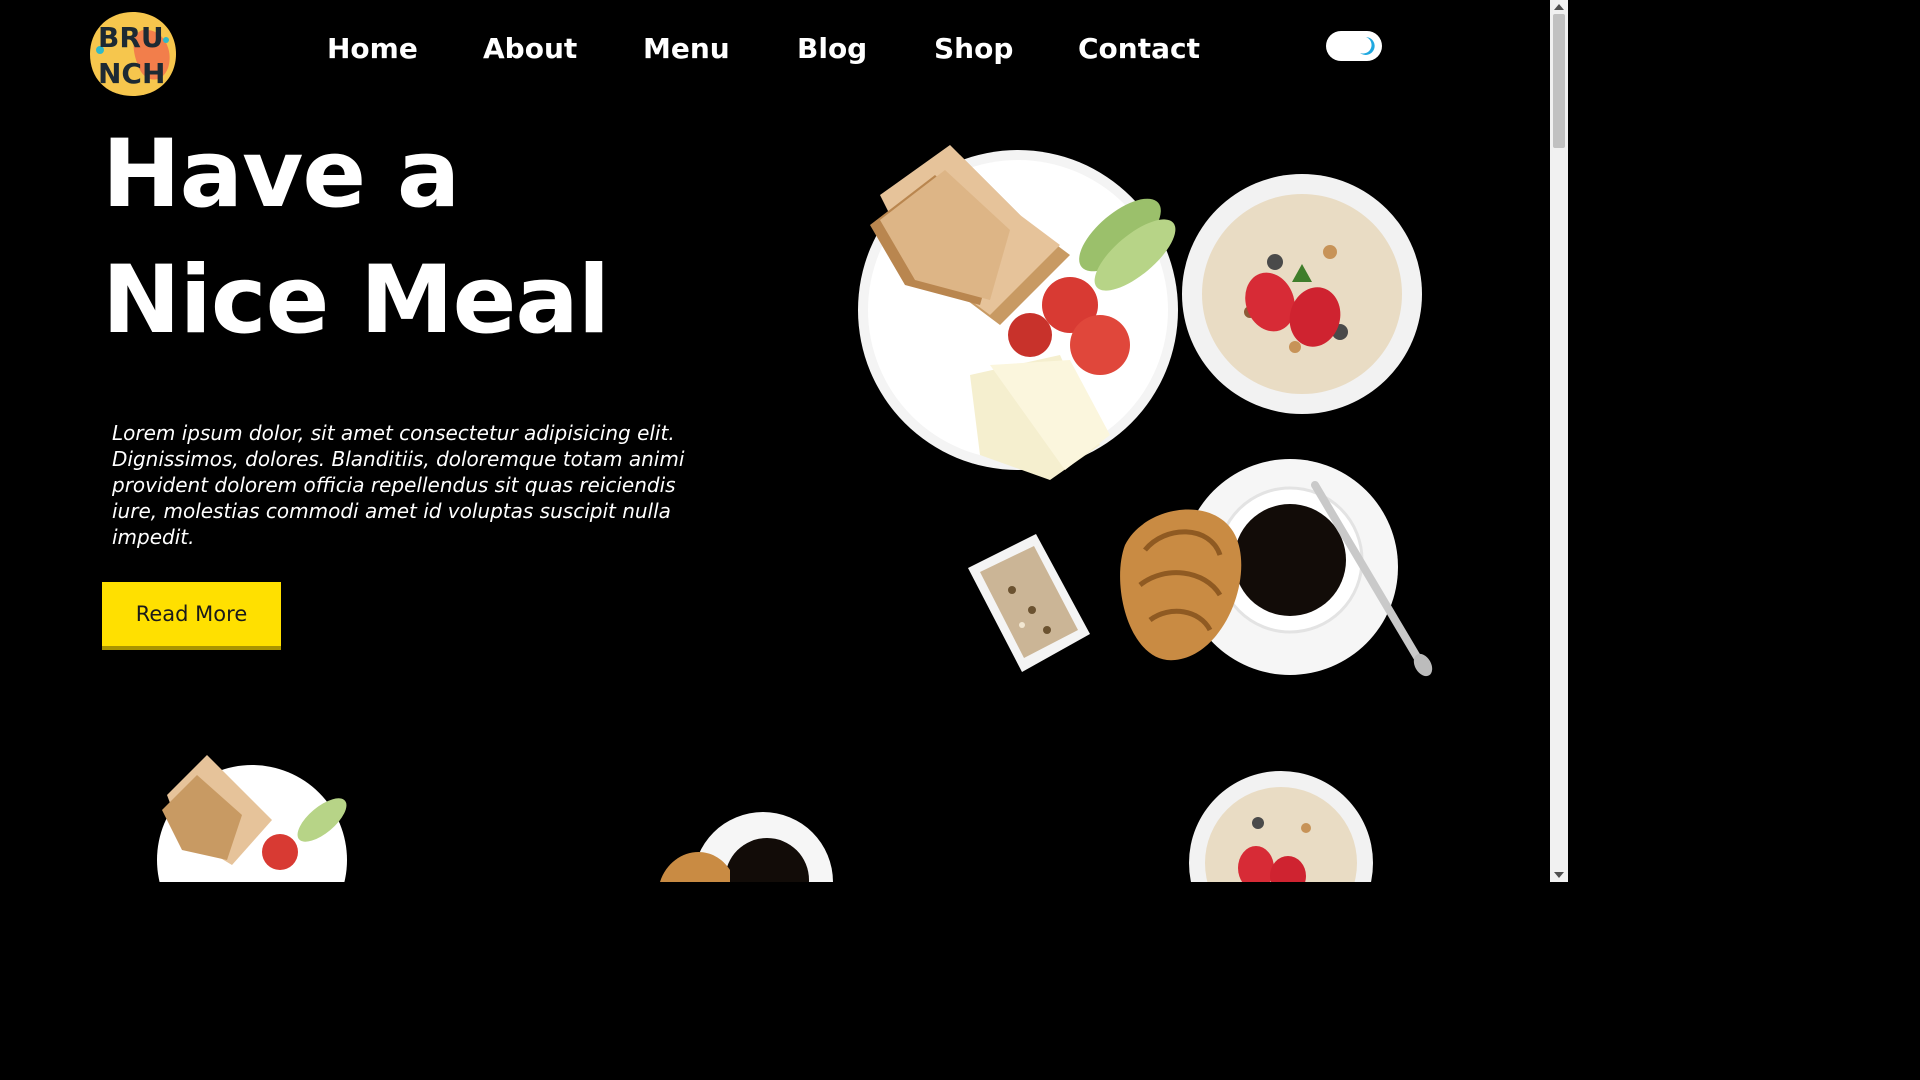  Describe the element at coordinates (252, 818) in the screenshot. I see `toast-plate-image-small` at that location.